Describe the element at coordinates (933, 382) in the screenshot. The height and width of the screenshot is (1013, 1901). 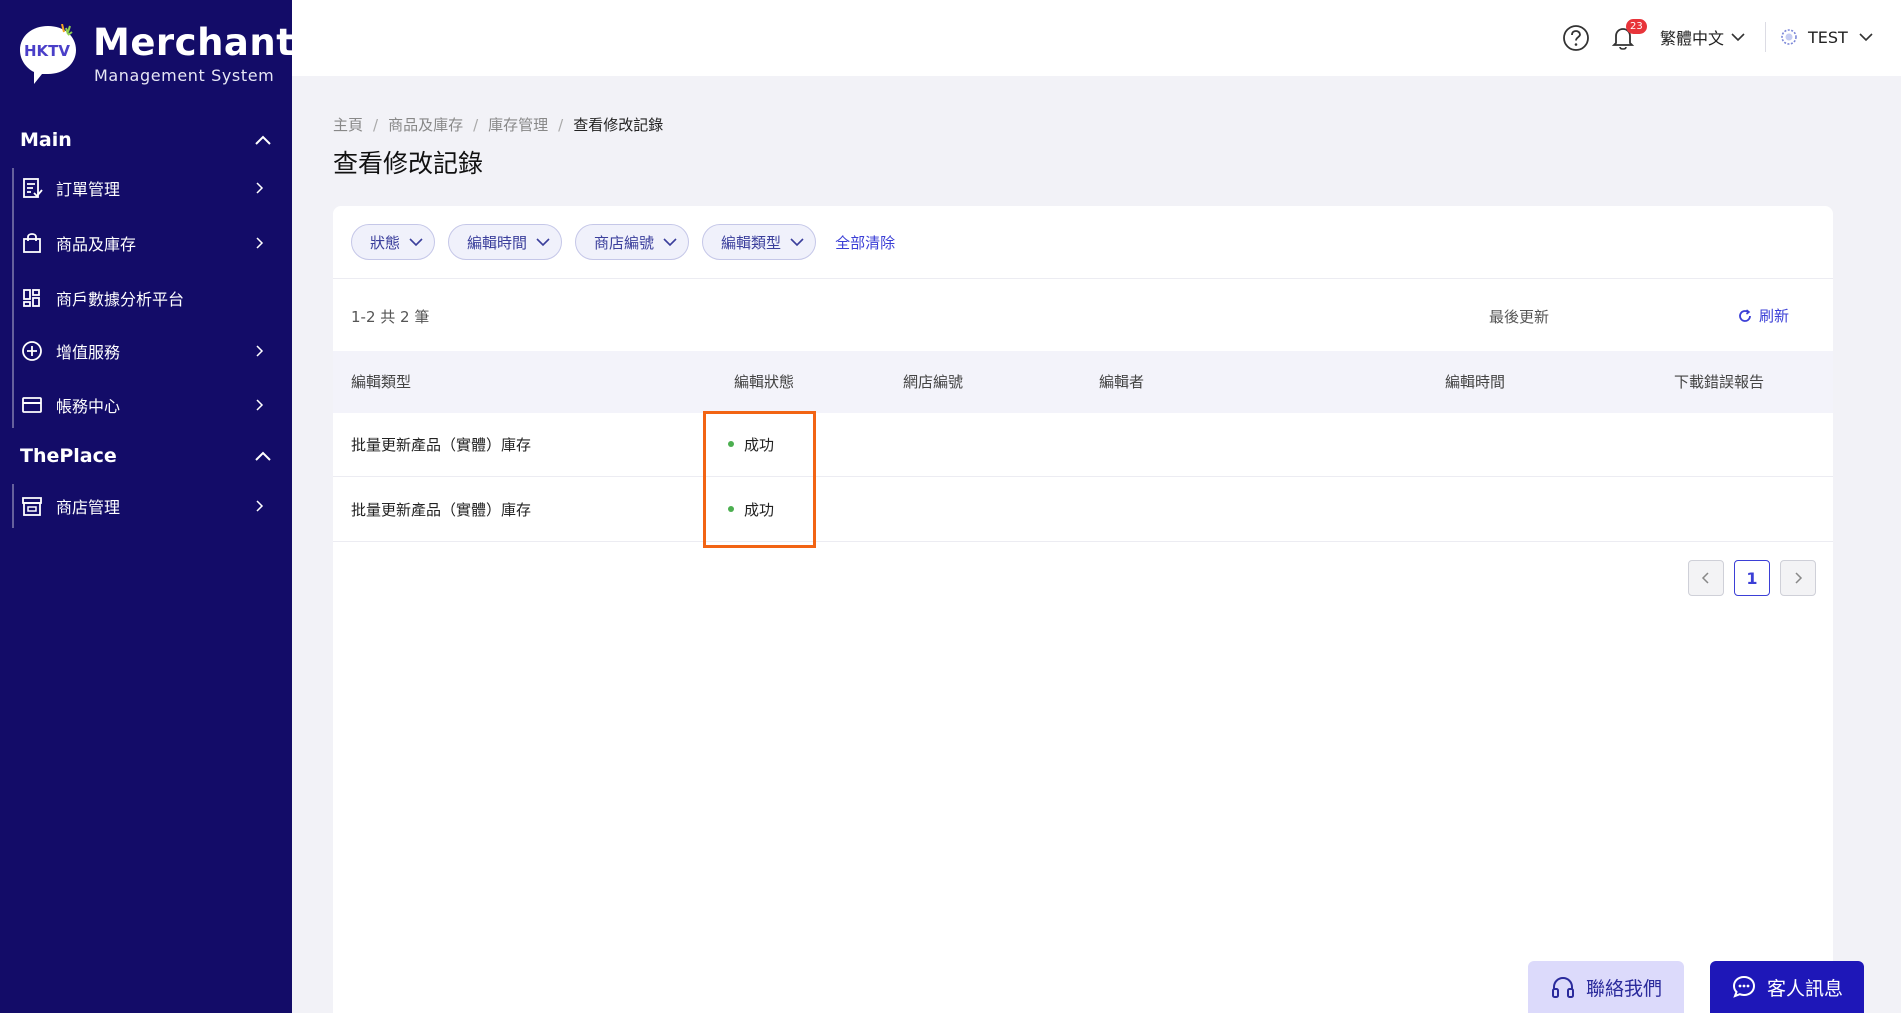
I see `column-header-store-code: 網店編號` at that location.